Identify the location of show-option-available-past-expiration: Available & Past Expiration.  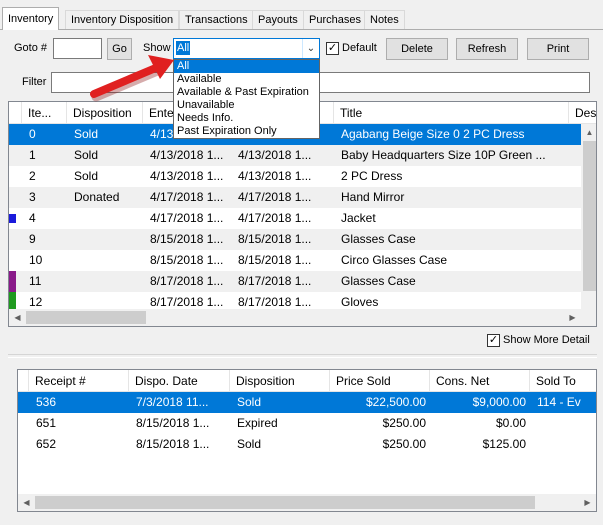
(246, 92).